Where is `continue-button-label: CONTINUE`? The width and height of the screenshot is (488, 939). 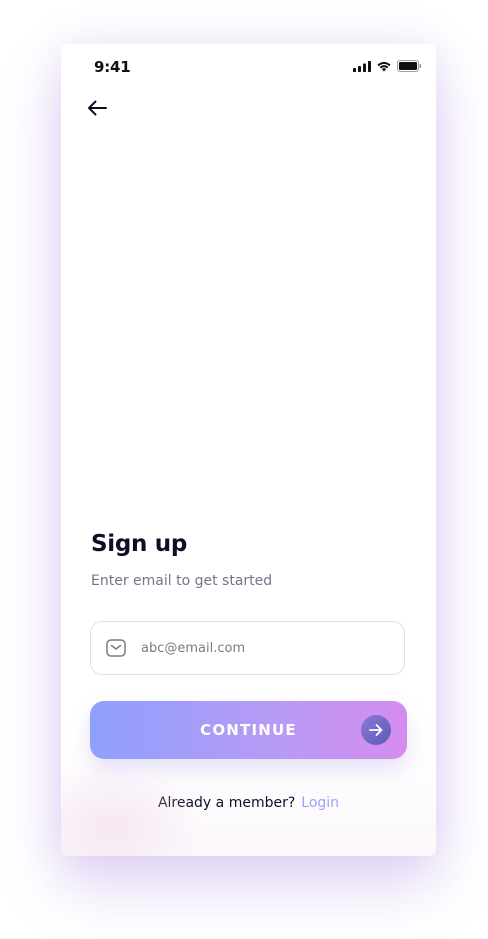
continue-button-label: CONTINUE is located at coordinates (248, 730).